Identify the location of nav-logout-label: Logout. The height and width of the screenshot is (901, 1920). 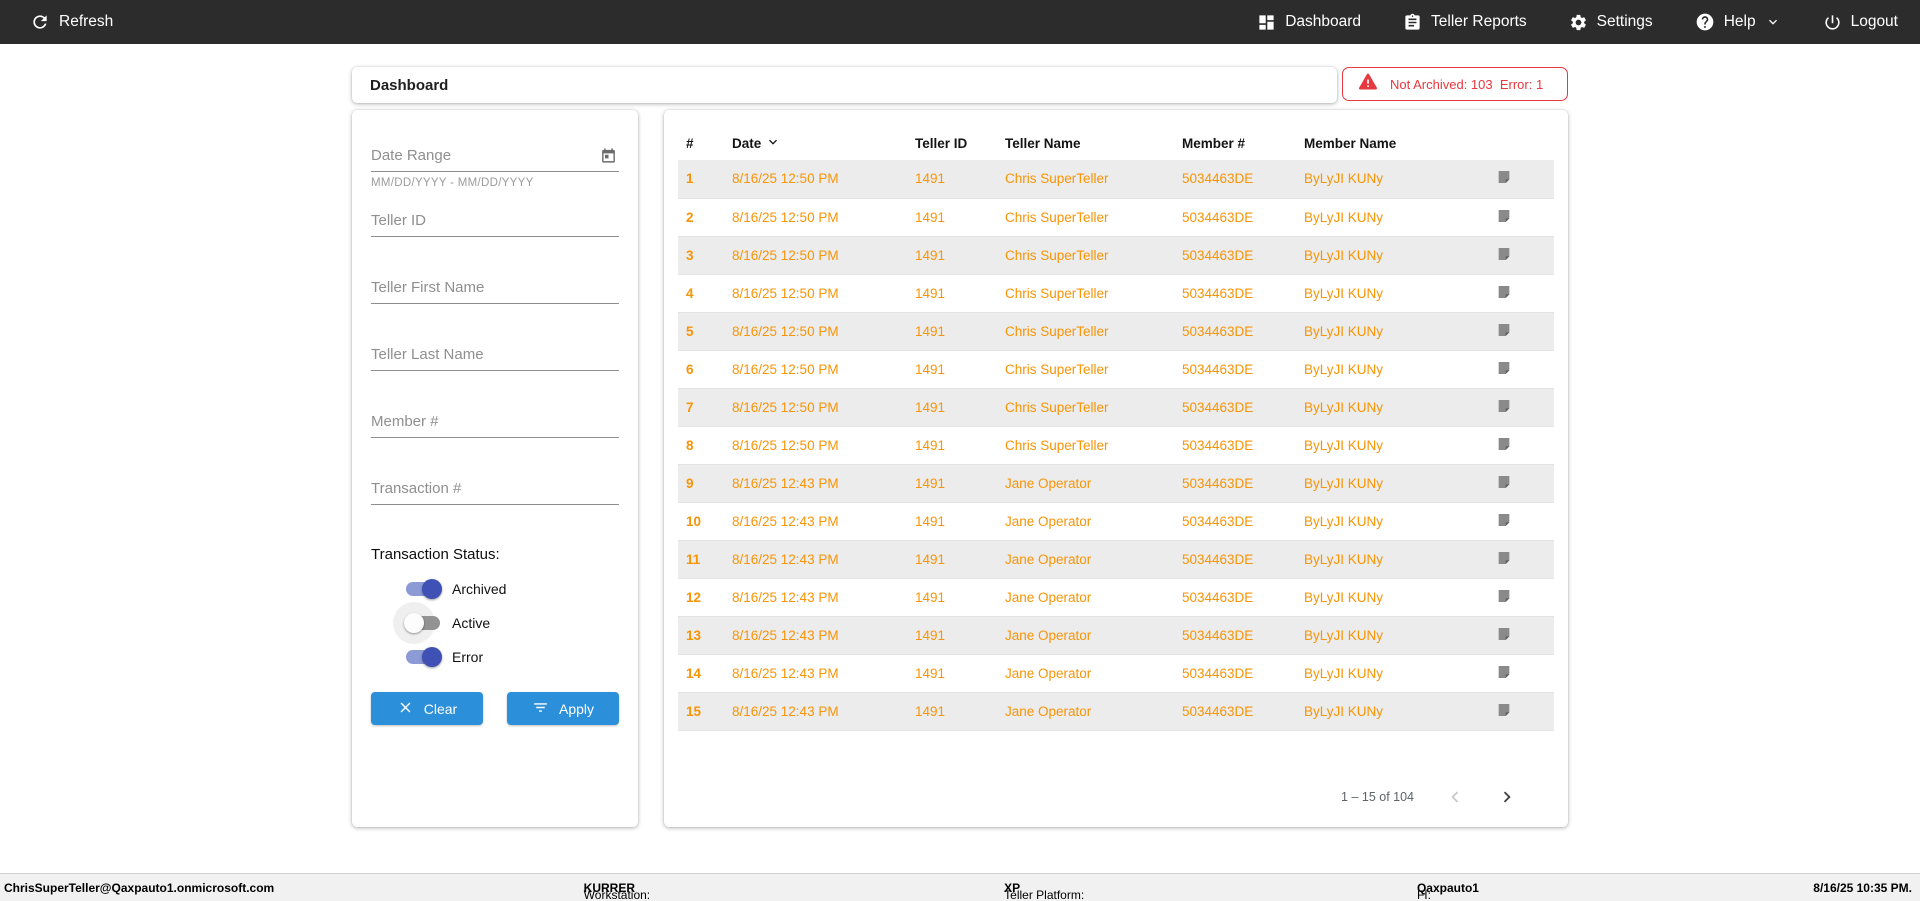
(1874, 21).